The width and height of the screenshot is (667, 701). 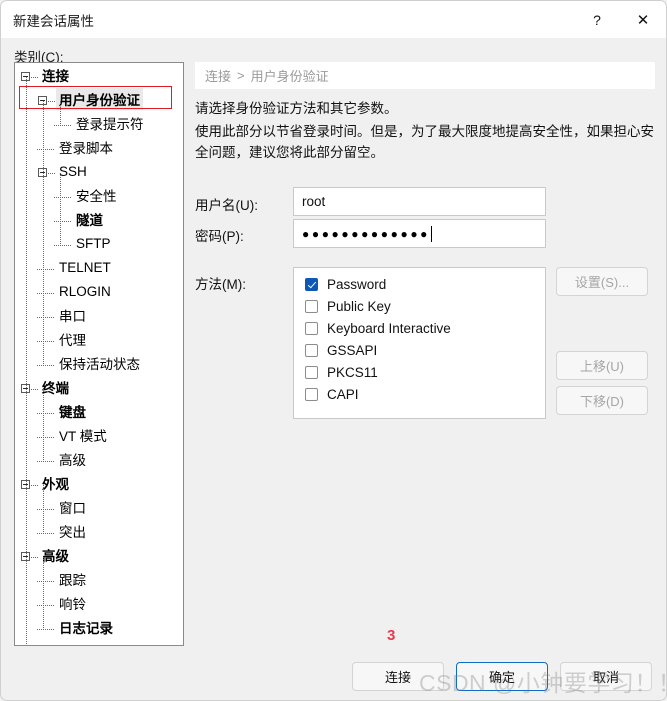 What do you see at coordinates (352, 372) in the screenshot?
I see `method-label: PKCS11` at bounding box center [352, 372].